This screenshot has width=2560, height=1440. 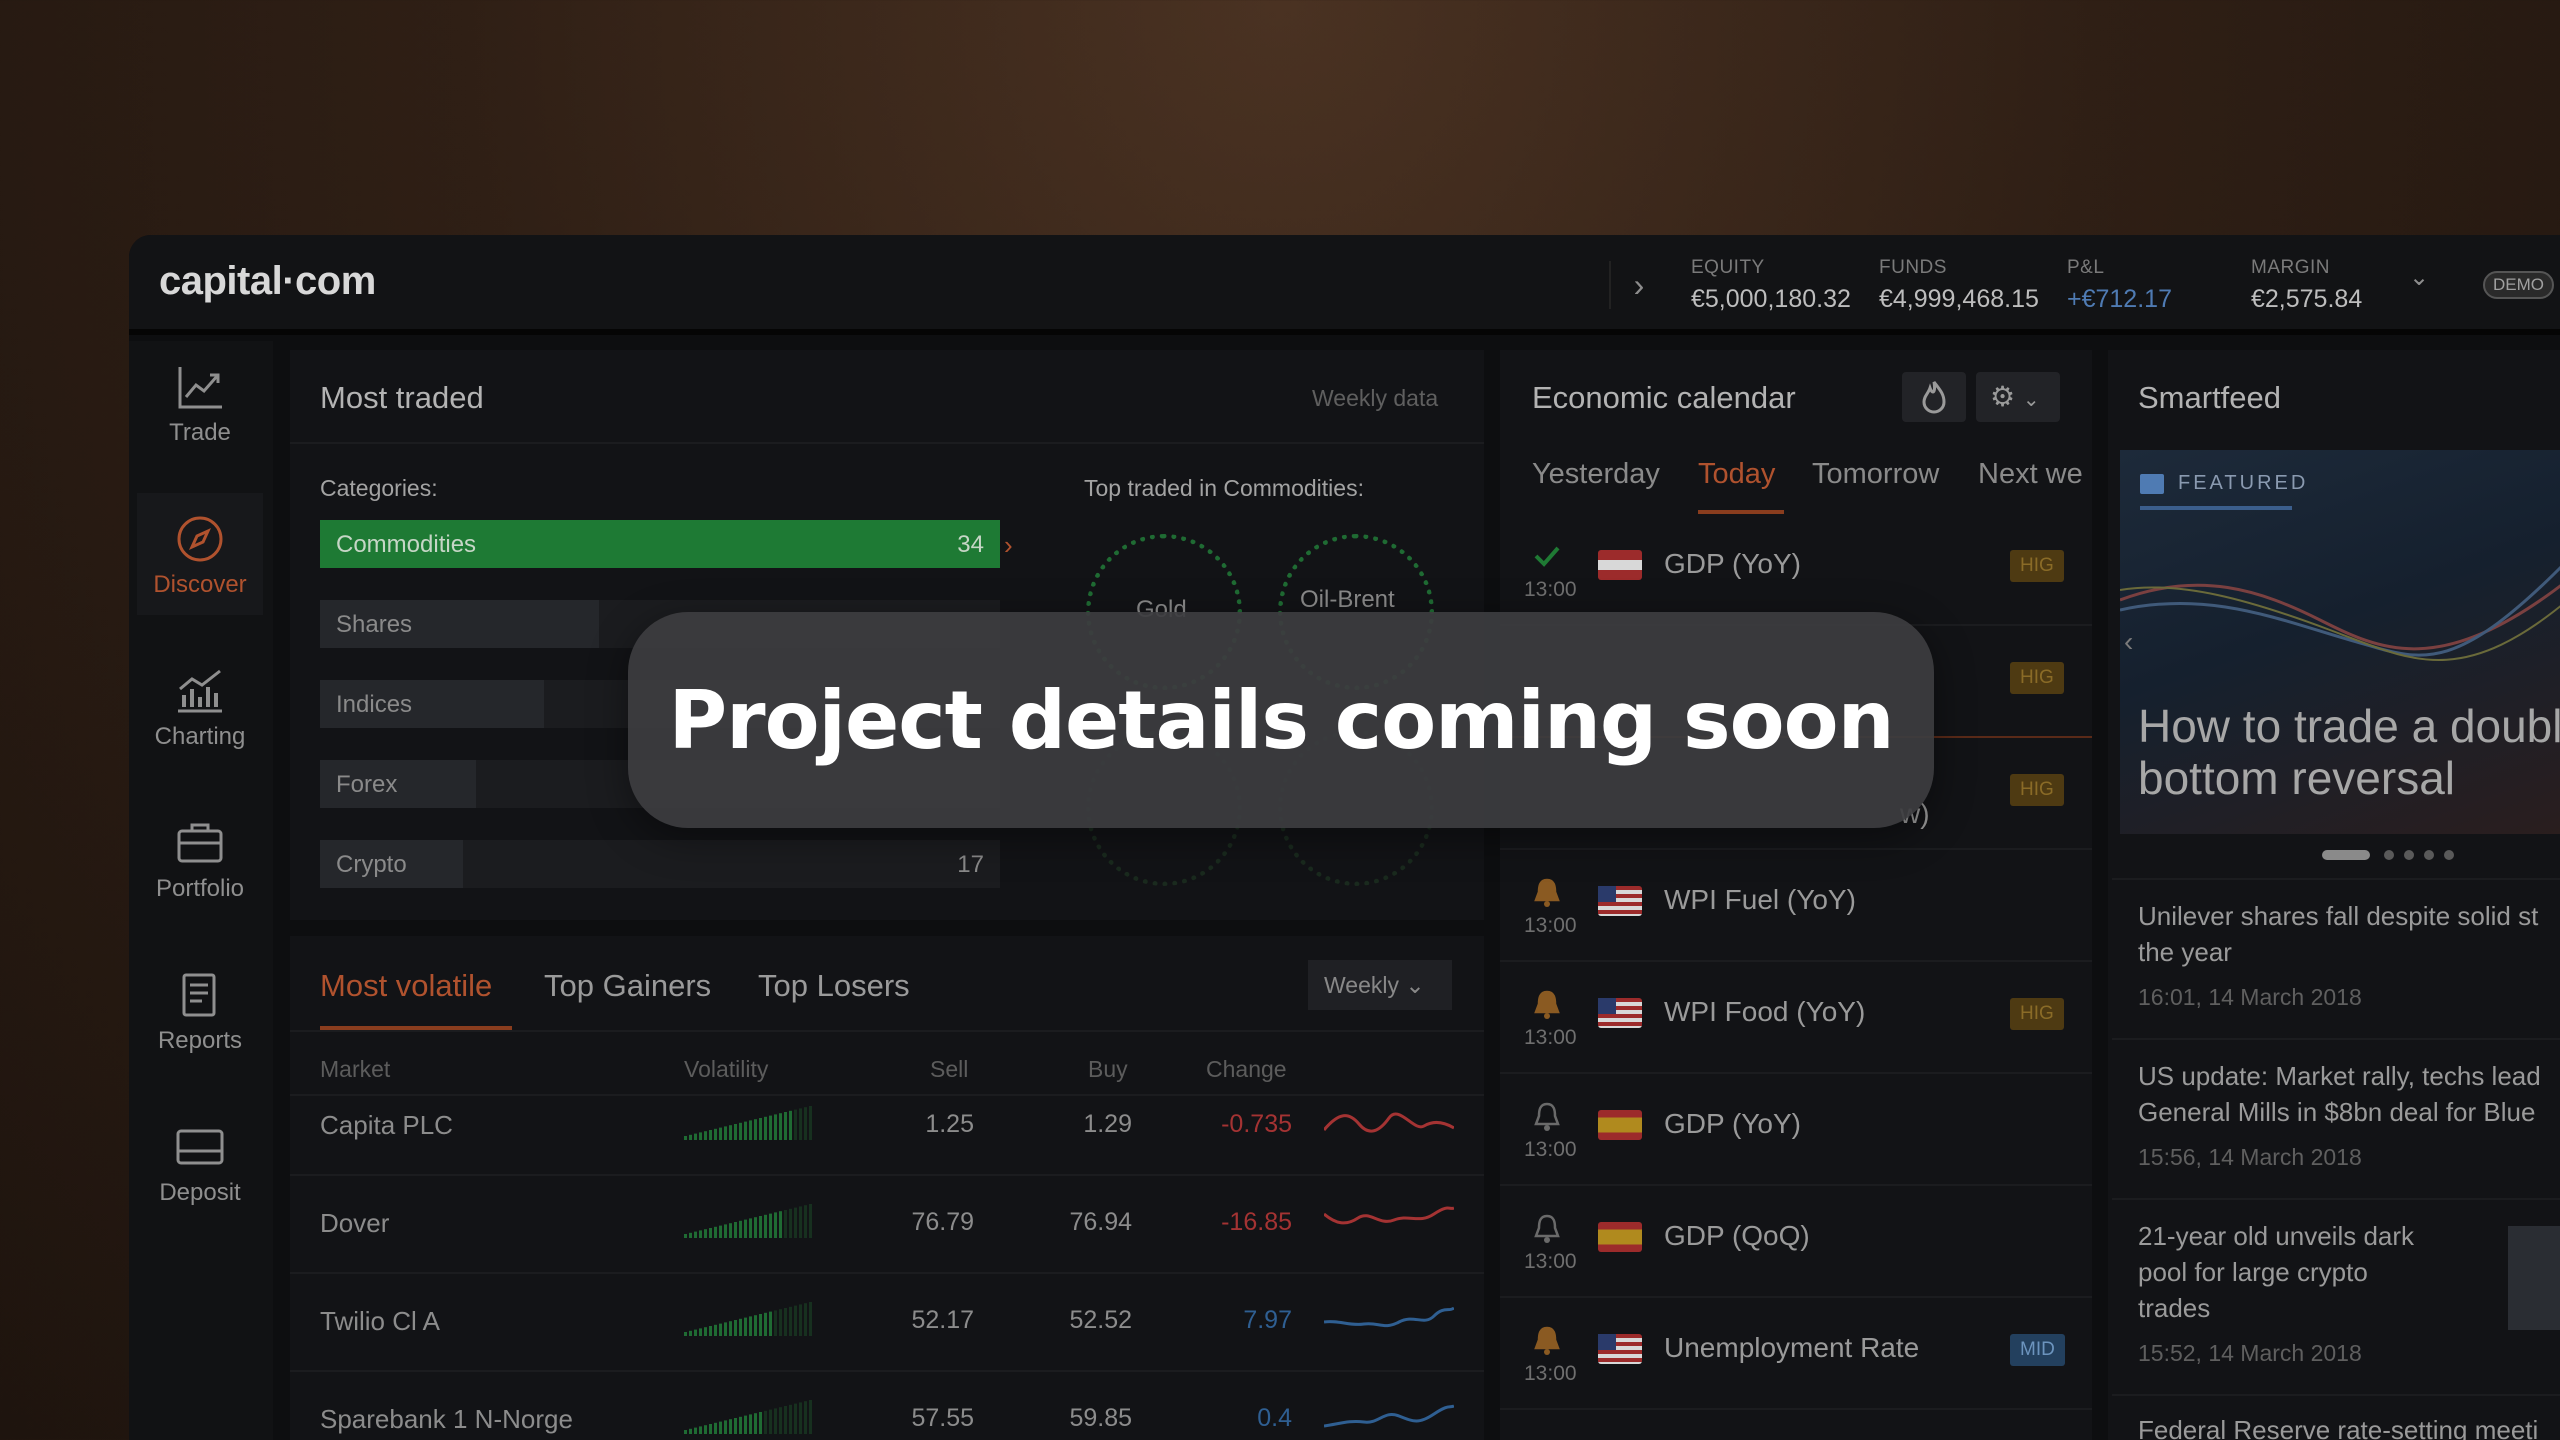 What do you see at coordinates (200, 1162) in the screenshot?
I see `sidebar-item-deposit: Deposit` at bounding box center [200, 1162].